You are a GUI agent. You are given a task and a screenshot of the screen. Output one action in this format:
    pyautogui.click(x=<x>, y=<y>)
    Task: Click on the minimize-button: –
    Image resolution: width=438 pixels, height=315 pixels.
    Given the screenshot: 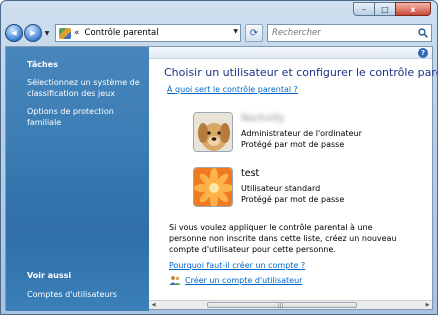 What is the action you would take?
    pyautogui.click(x=364, y=9)
    